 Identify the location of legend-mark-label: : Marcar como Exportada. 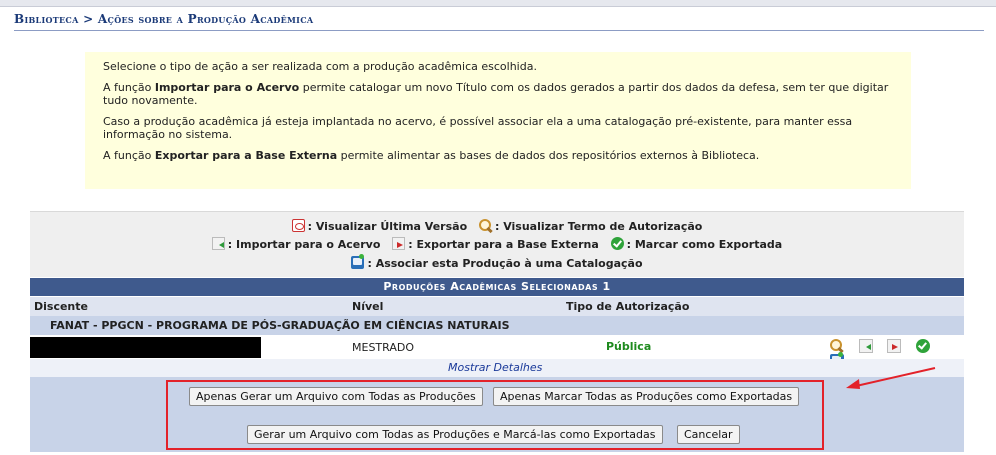
(704, 244).